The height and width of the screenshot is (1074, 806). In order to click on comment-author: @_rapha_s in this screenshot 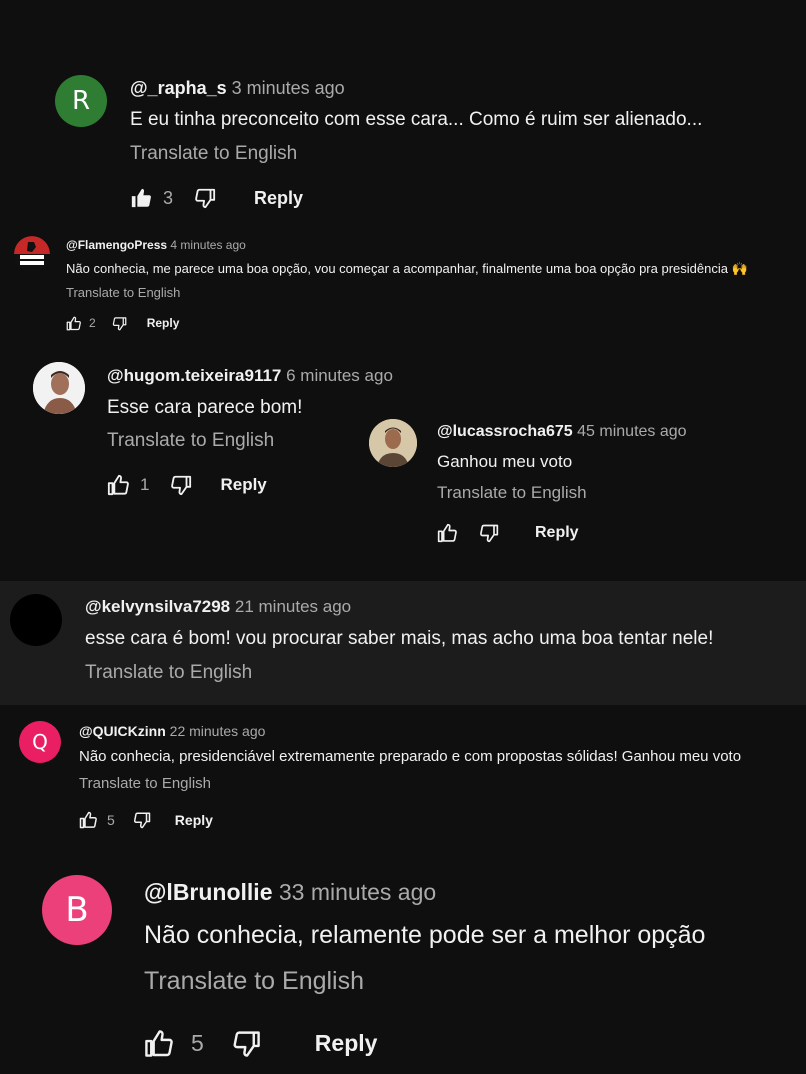, I will do `click(178, 88)`.